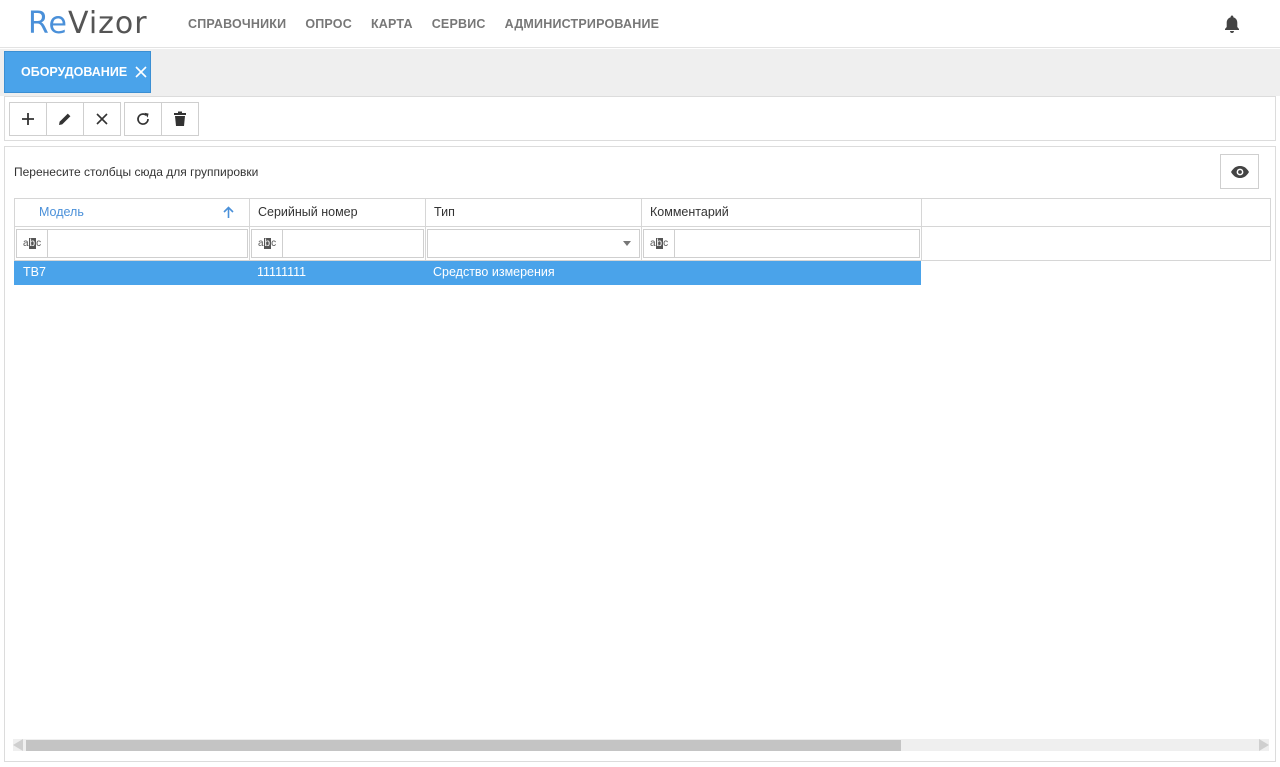  I want to click on edit-button, so click(65, 119).